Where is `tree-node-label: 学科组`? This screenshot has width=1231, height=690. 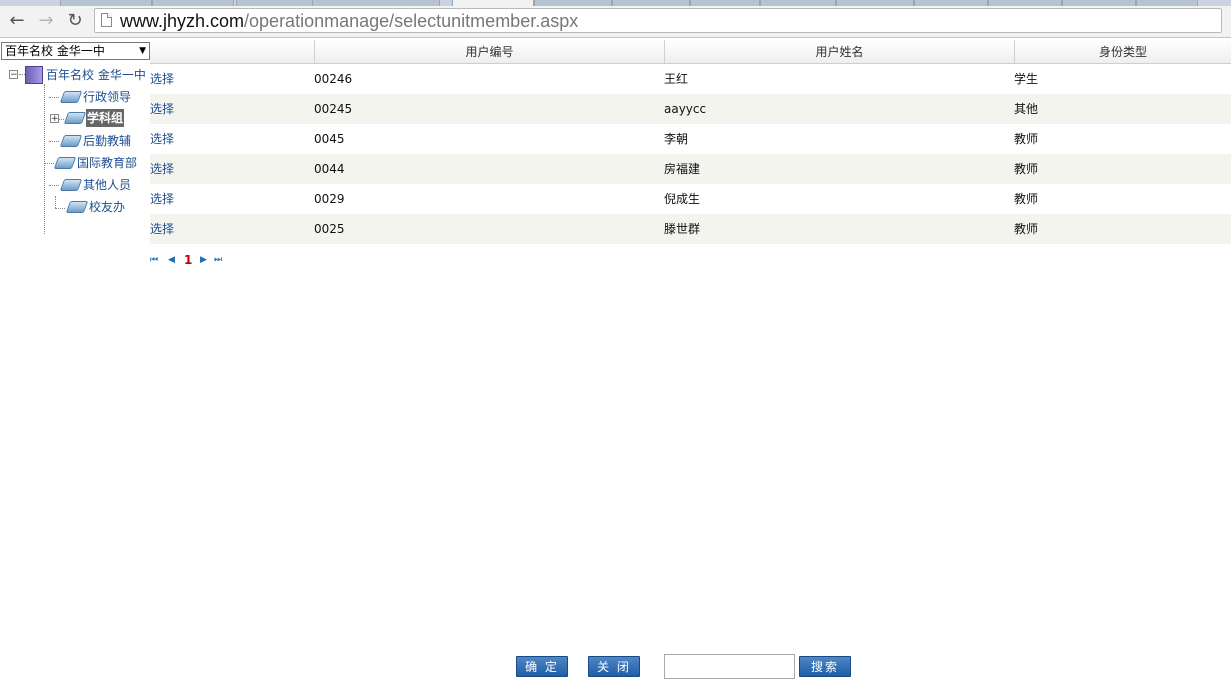
tree-node-label: 学科组 is located at coordinates (105, 118).